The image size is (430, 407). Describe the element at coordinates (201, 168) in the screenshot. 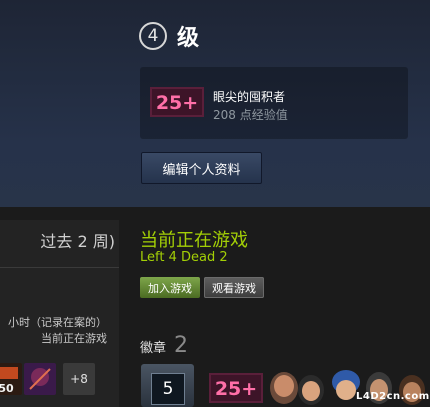

I see `edit-profile-button: 编辑个人资料` at that location.